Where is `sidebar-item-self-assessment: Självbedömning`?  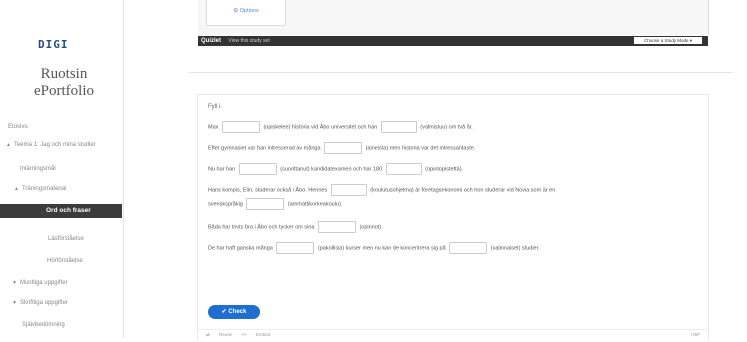 sidebar-item-self-assessment: Självbedömning is located at coordinates (43, 325).